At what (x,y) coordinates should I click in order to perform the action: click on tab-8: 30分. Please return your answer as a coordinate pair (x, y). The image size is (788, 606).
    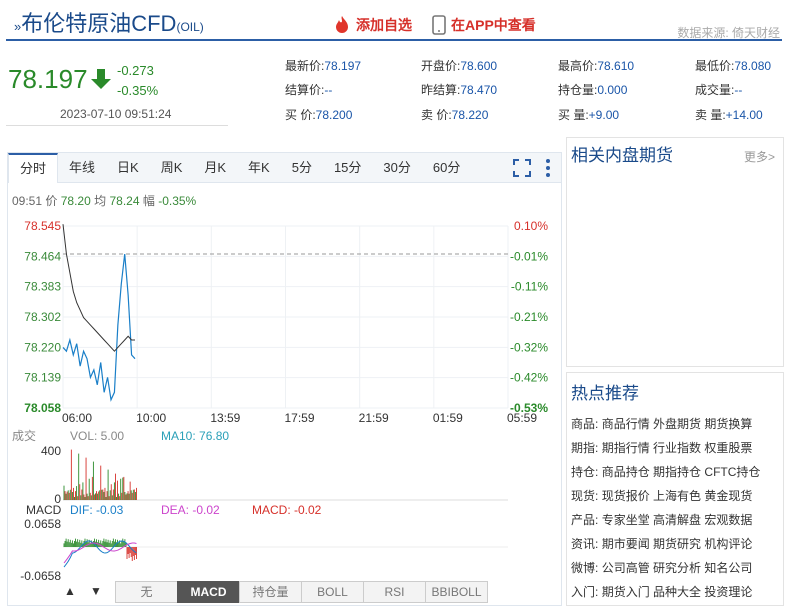
    Looking at the image, I should click on (396, 168).